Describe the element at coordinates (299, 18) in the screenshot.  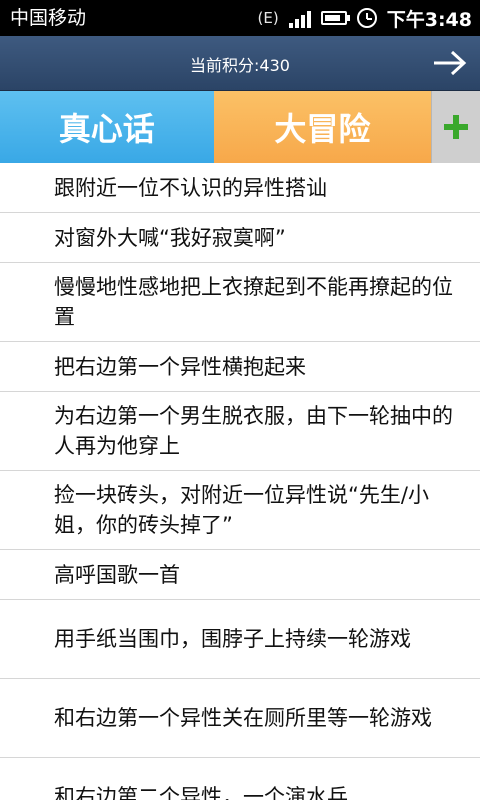
I see `signal-icon` at that location.